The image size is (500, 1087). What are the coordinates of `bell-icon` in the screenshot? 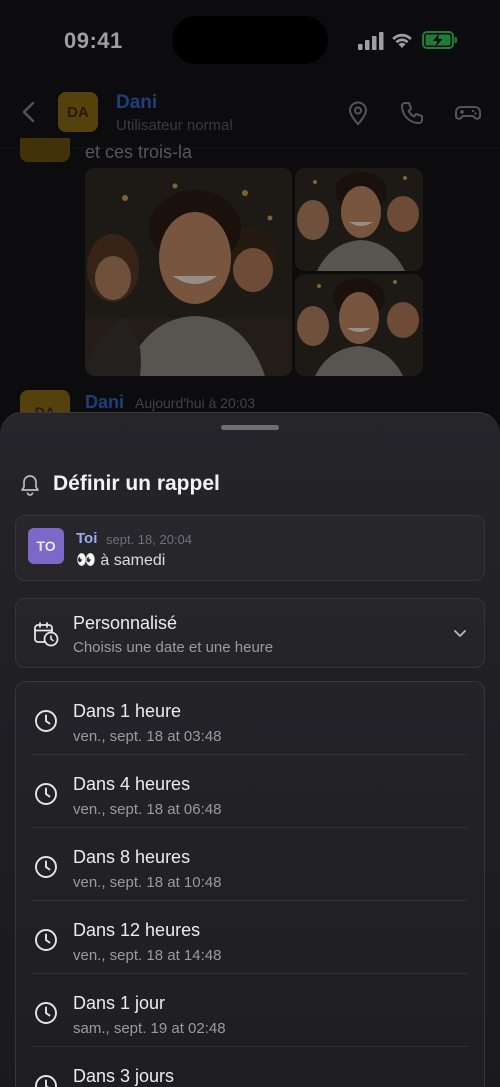 It's located at (30, 485).